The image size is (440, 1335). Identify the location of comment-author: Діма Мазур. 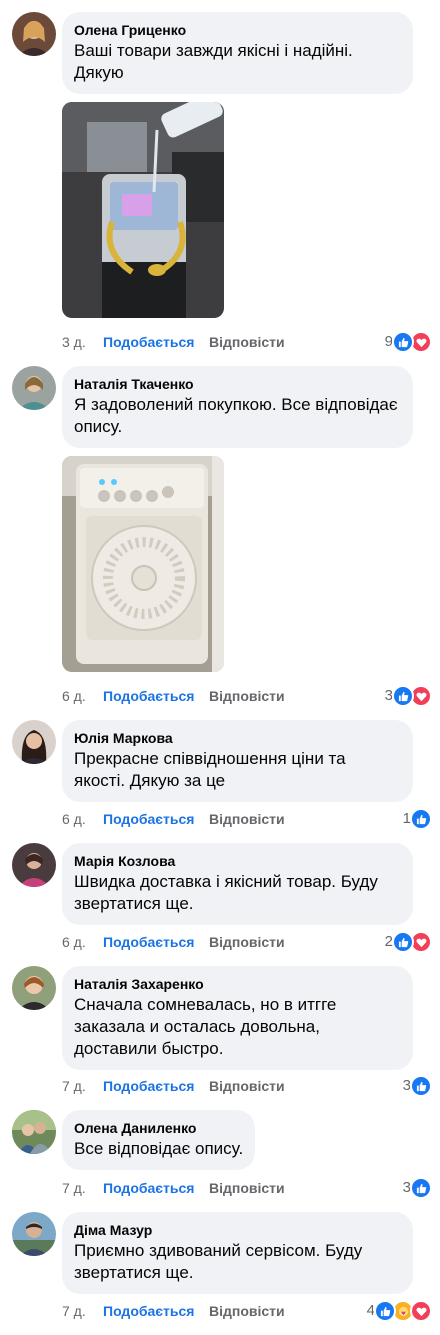
(237, 1230).